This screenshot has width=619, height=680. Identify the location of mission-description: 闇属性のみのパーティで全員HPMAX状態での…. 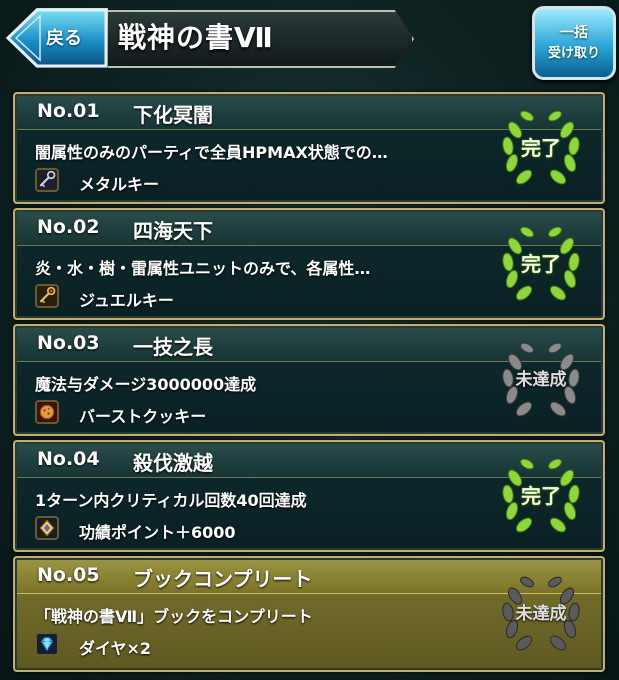
(211, 152).